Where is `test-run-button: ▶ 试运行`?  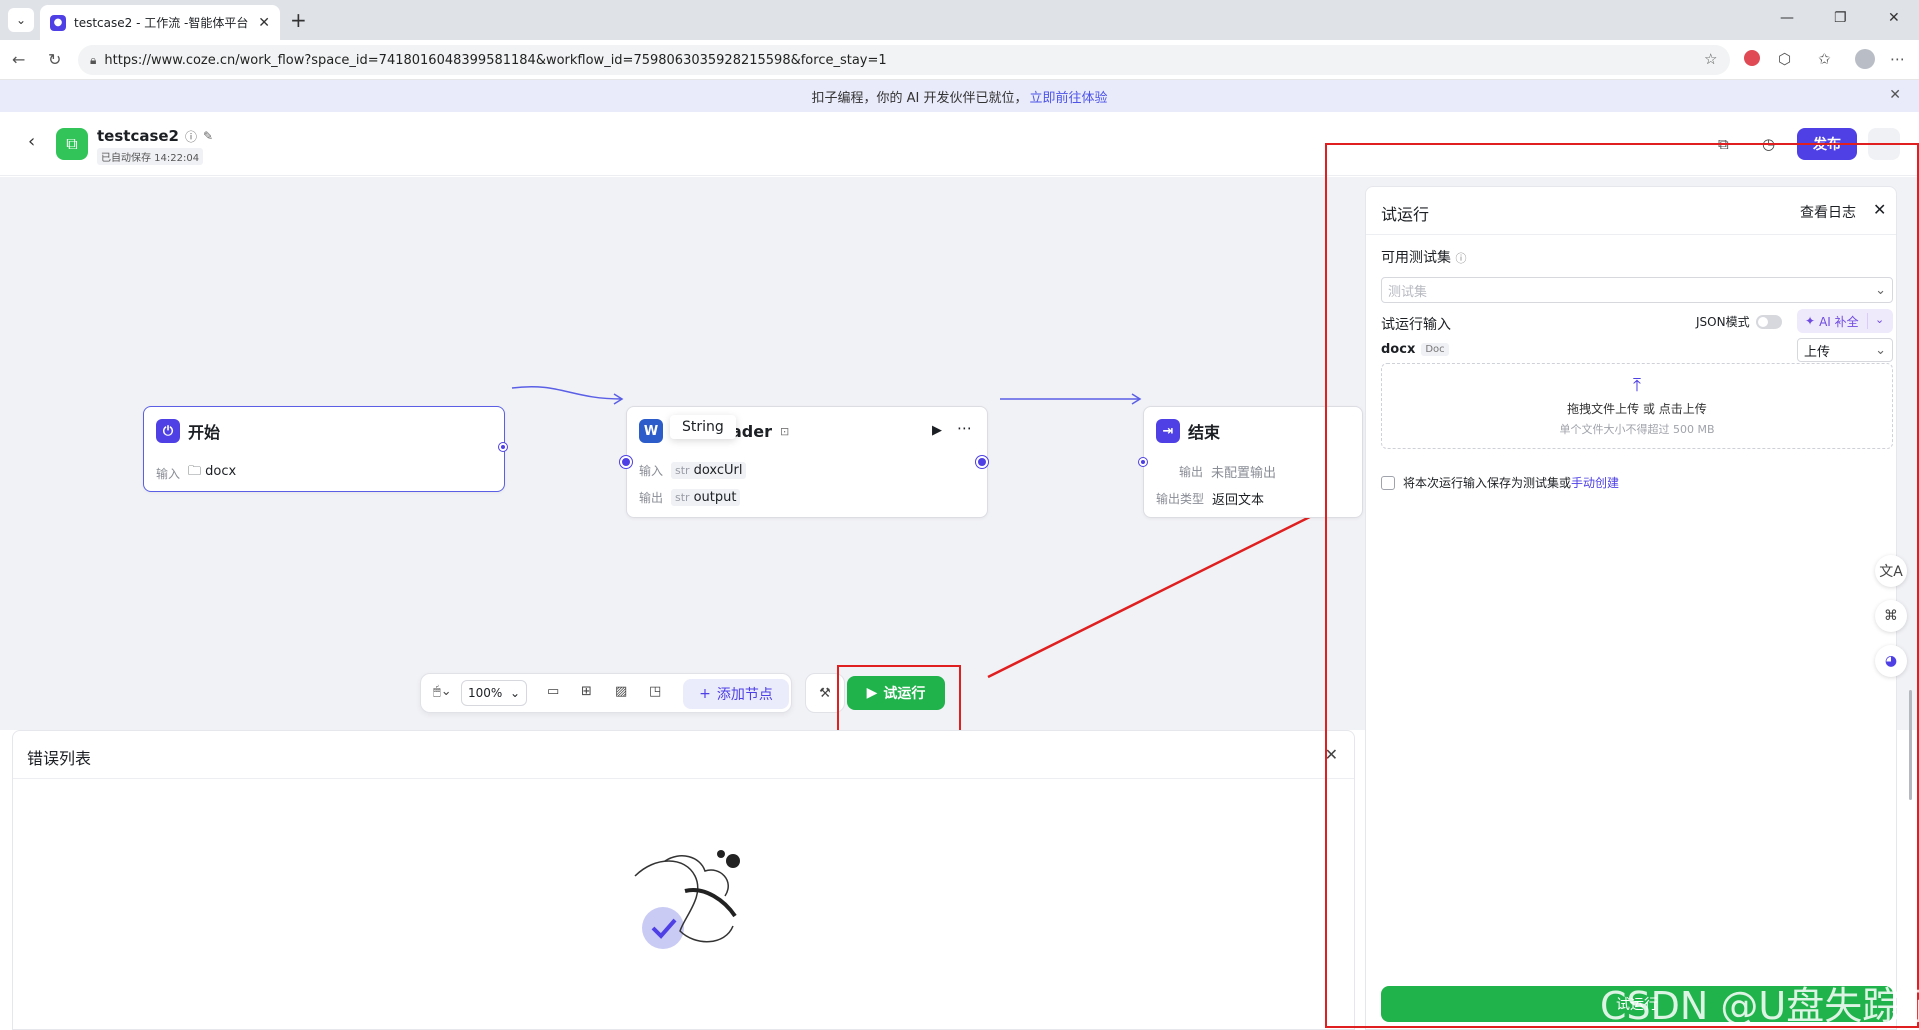
test-run-button: ▶ 试运行 is located at coordinates (896, 693).